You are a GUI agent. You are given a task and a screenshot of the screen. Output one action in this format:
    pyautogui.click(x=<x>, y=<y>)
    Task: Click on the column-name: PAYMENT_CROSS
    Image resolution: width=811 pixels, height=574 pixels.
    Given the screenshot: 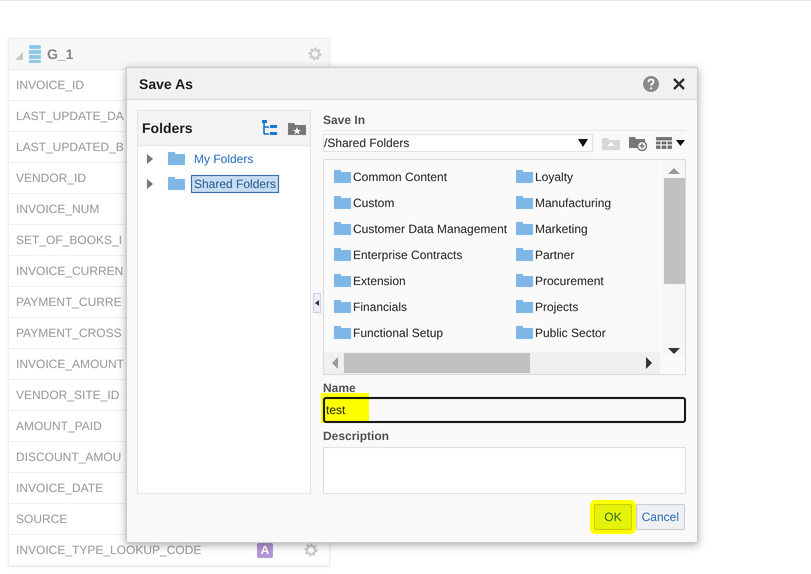 What is the action you would take?
    pyautogui.click(x=69, y=333)
    